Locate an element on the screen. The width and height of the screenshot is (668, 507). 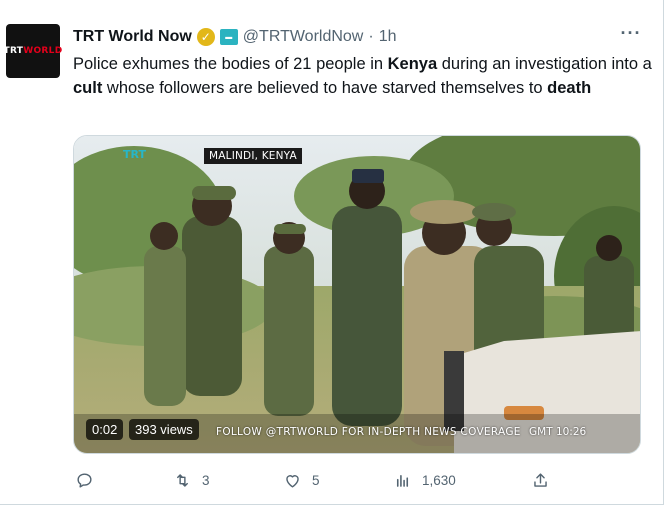
channel-logo: TRT is located at coordinates (134, 154).